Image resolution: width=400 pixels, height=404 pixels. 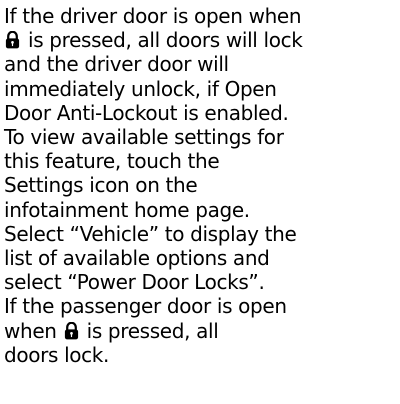 I want to click on text-line: If the passenger door is open, so click(x=145, y=306).